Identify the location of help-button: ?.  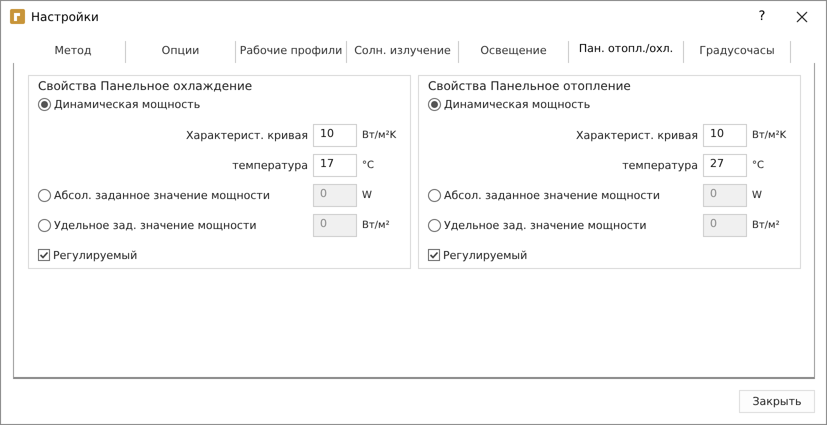
(762, 16).